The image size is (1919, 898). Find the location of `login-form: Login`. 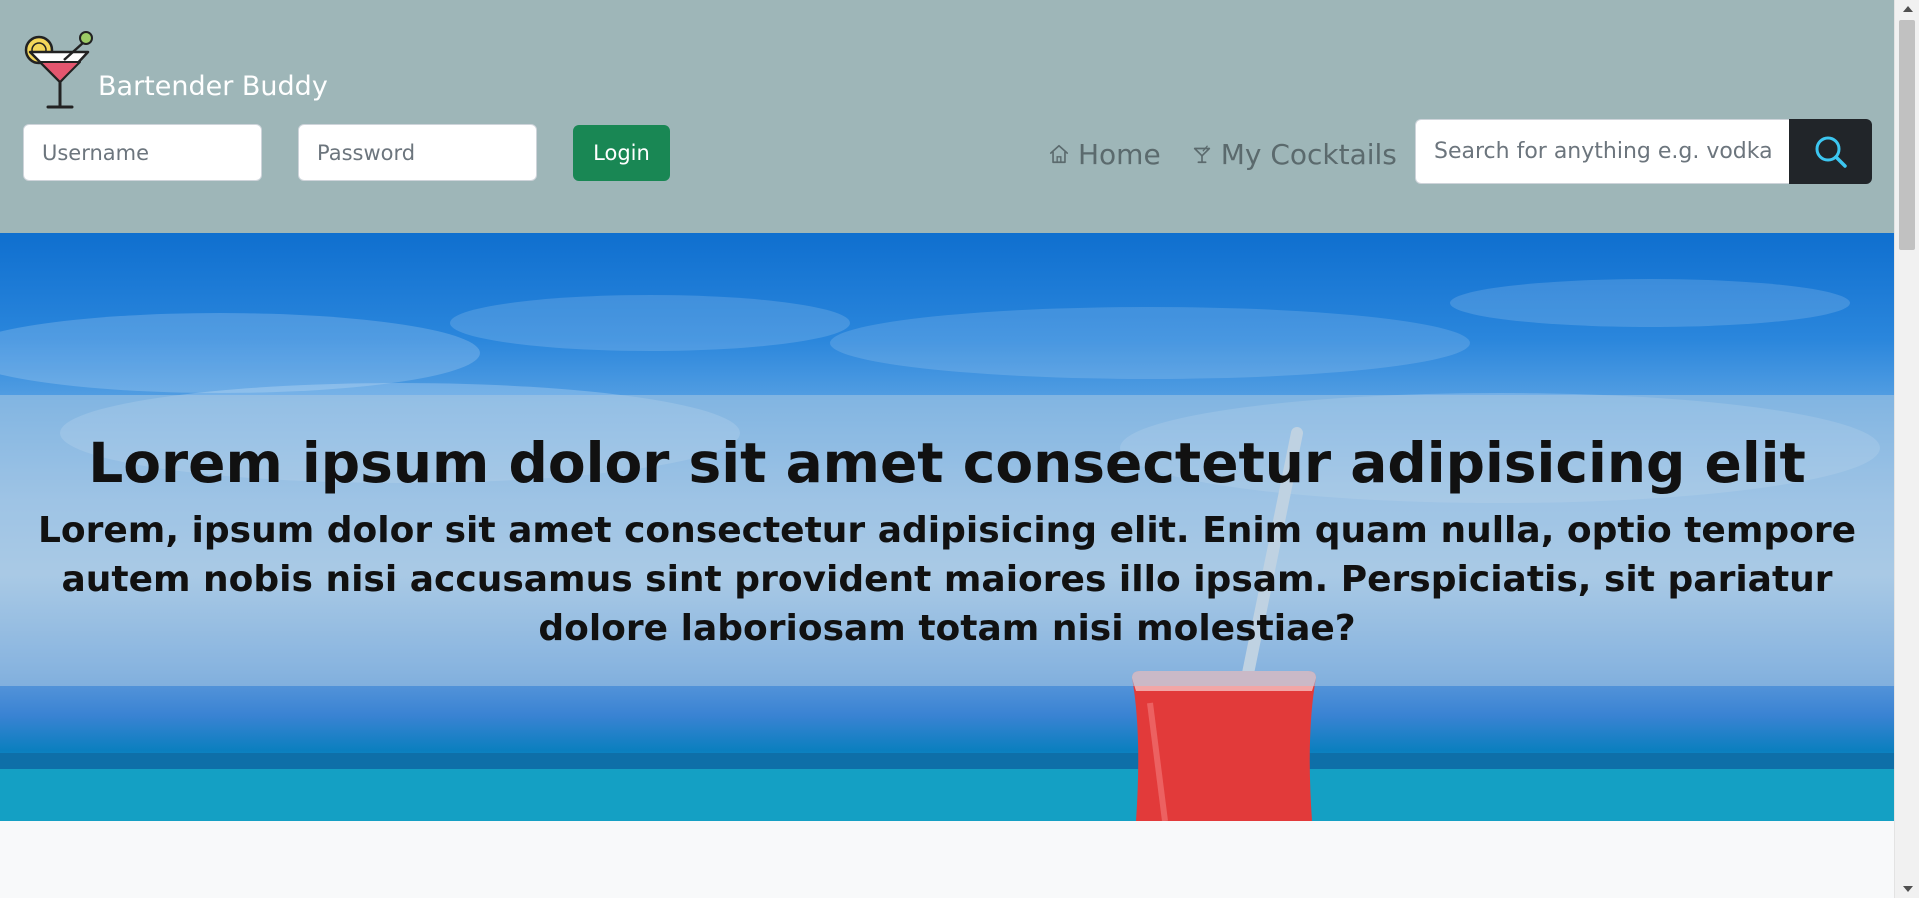

login-form: Login is located at coordinates (346, 152).